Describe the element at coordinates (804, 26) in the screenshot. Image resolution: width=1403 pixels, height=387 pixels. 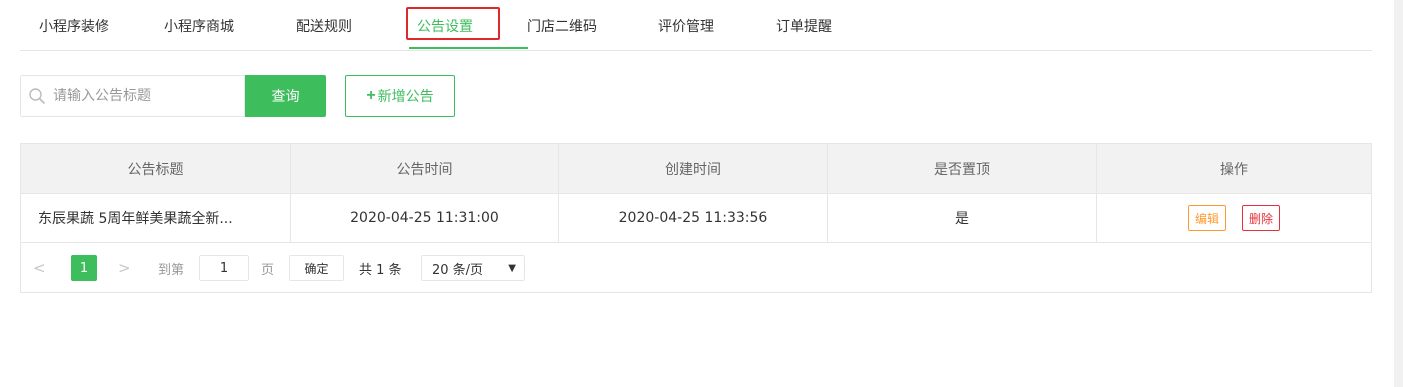
I see `tab-order-reminder: 订单提醒` at that location.